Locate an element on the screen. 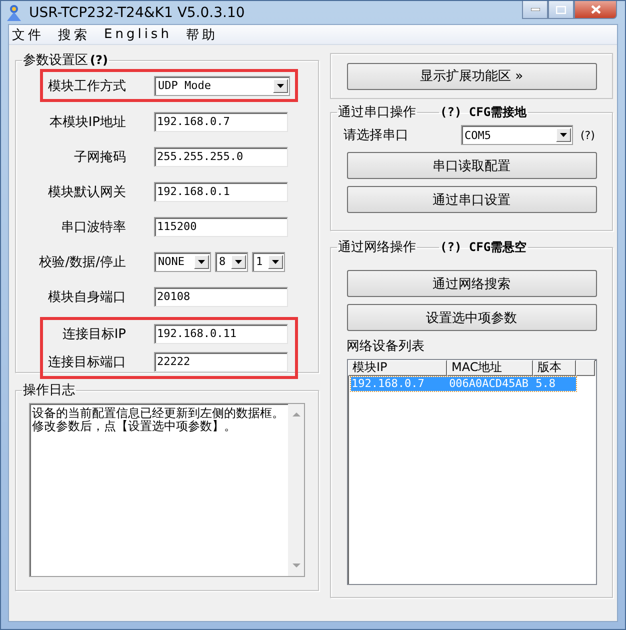 The image size is (626, 630). group-note: (?) CFG需悬空 is located at coordinates (483, 247).